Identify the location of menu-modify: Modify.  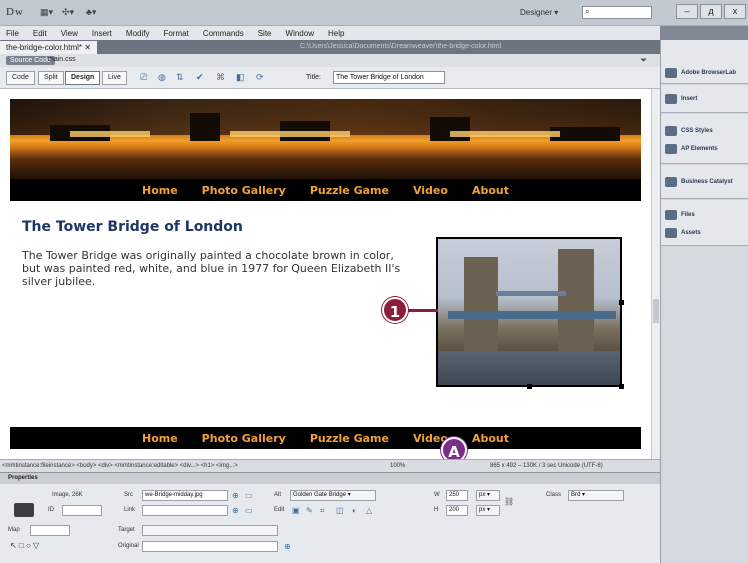
(138, 33).